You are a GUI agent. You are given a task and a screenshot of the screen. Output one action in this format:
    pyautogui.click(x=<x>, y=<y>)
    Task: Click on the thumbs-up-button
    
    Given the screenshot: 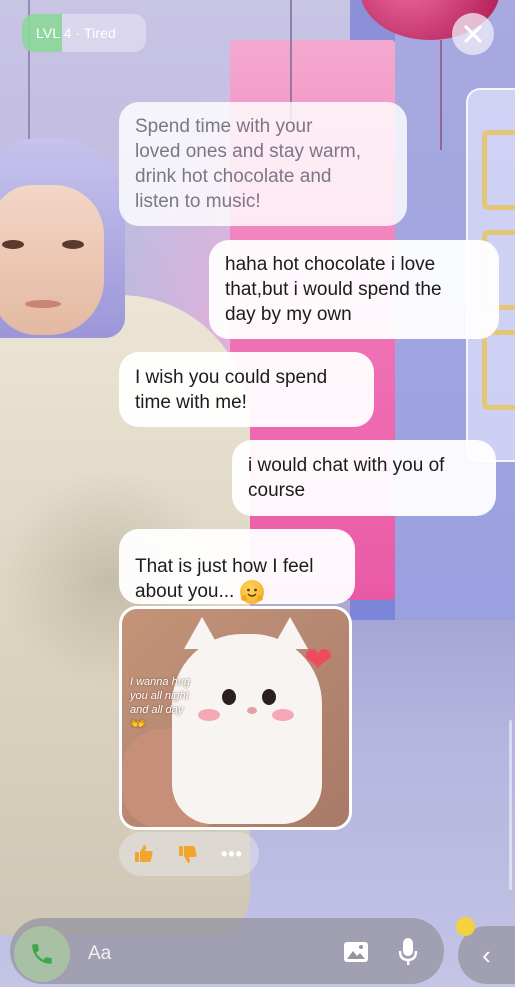 What is the action you would take?
    pyautogui.click(x=144, y=854)
    